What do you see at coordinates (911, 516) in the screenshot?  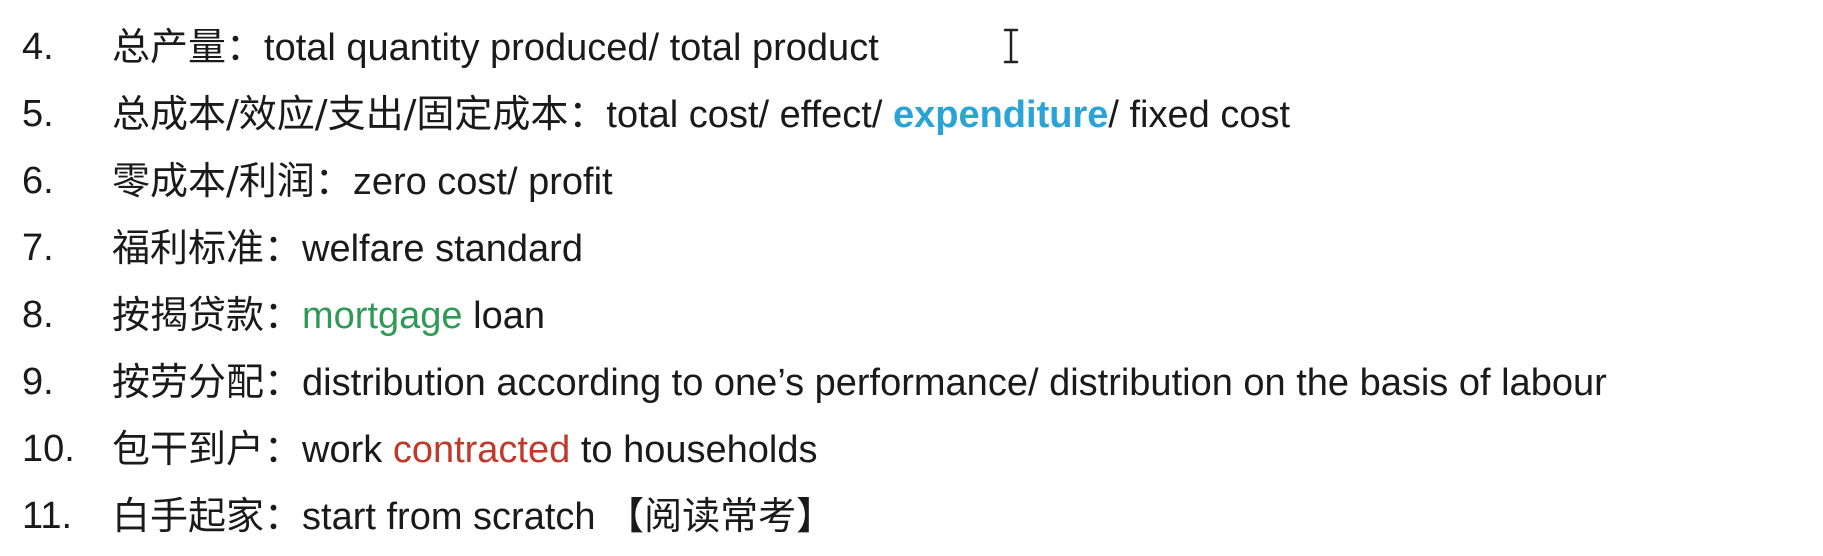 I see `list-item: 11. 白手起家：start from scratch 【阅读常考】` at bounding box center [911, 516].